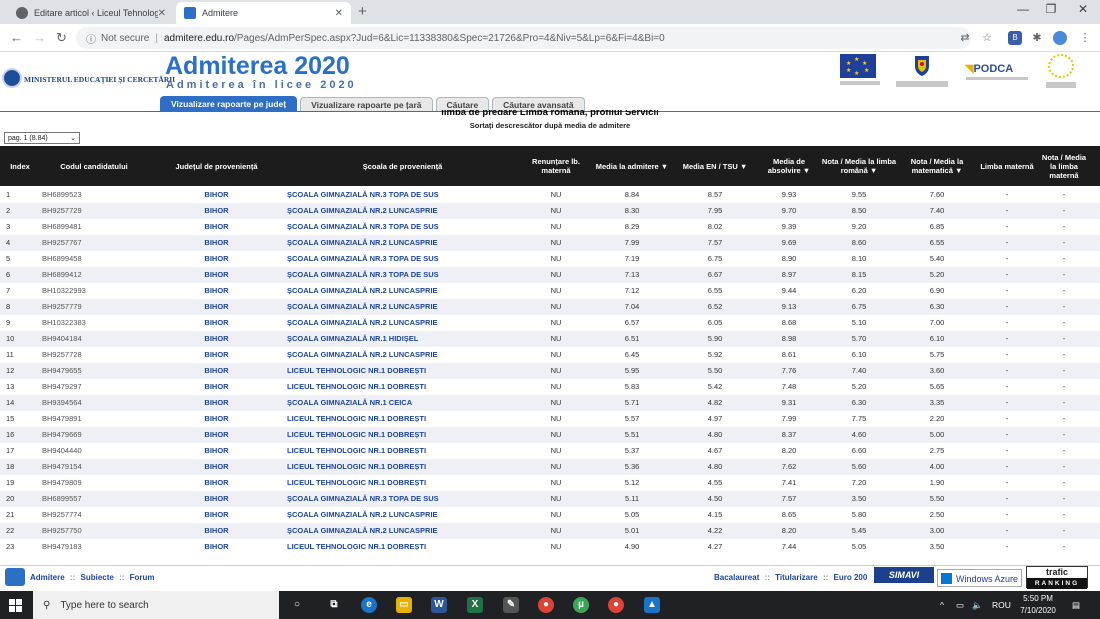 The height and width of the screenshot is (619, 1100). What do you see at coordinates (403, 339) in the screenshot?
I see `cell-school: ȘCOALA GIMNAZIALĂ NR.1 HIDIȘEL` at bounding box center [403, 339].